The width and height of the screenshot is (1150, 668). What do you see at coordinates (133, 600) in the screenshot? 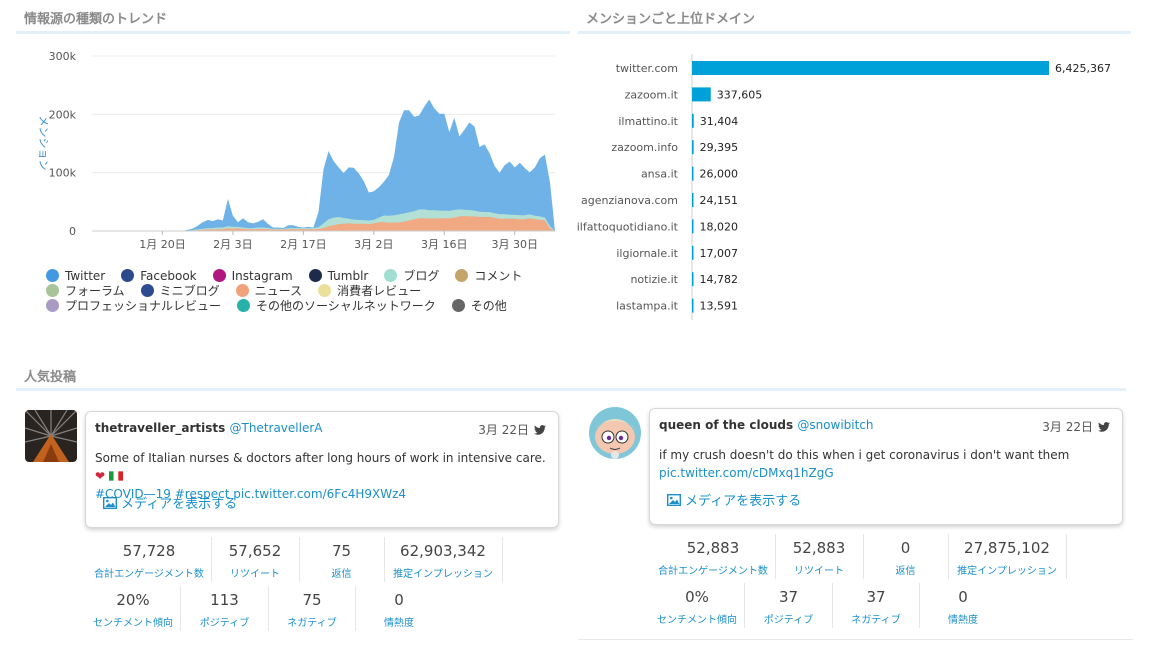
I see `stat-value: 20%` at bounding box center [133, 600].